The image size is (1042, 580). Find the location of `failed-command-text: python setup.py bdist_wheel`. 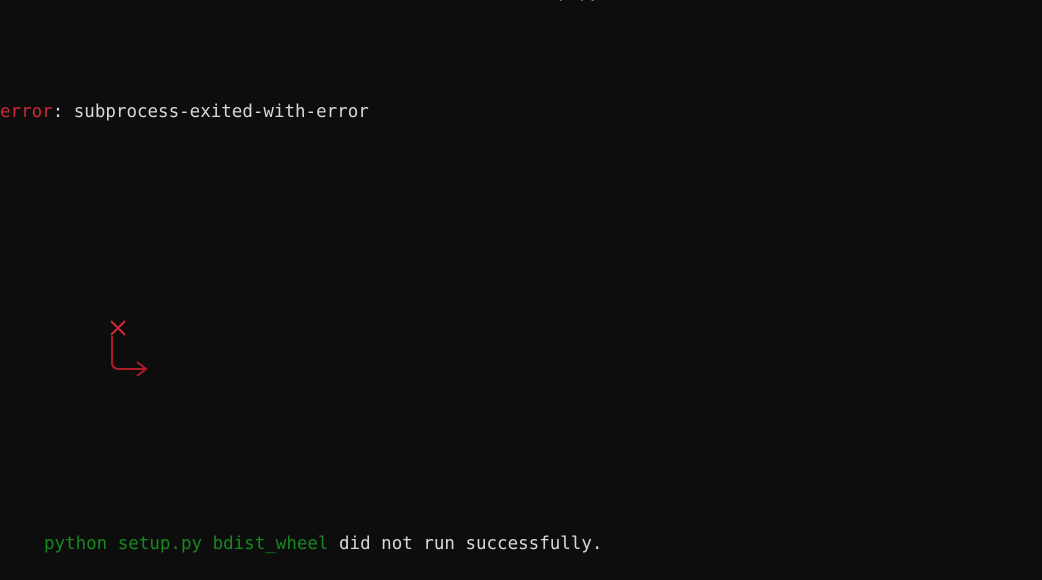

failed-command-text: python setup.py bdist_wheel is located at coordinates (186, 544).